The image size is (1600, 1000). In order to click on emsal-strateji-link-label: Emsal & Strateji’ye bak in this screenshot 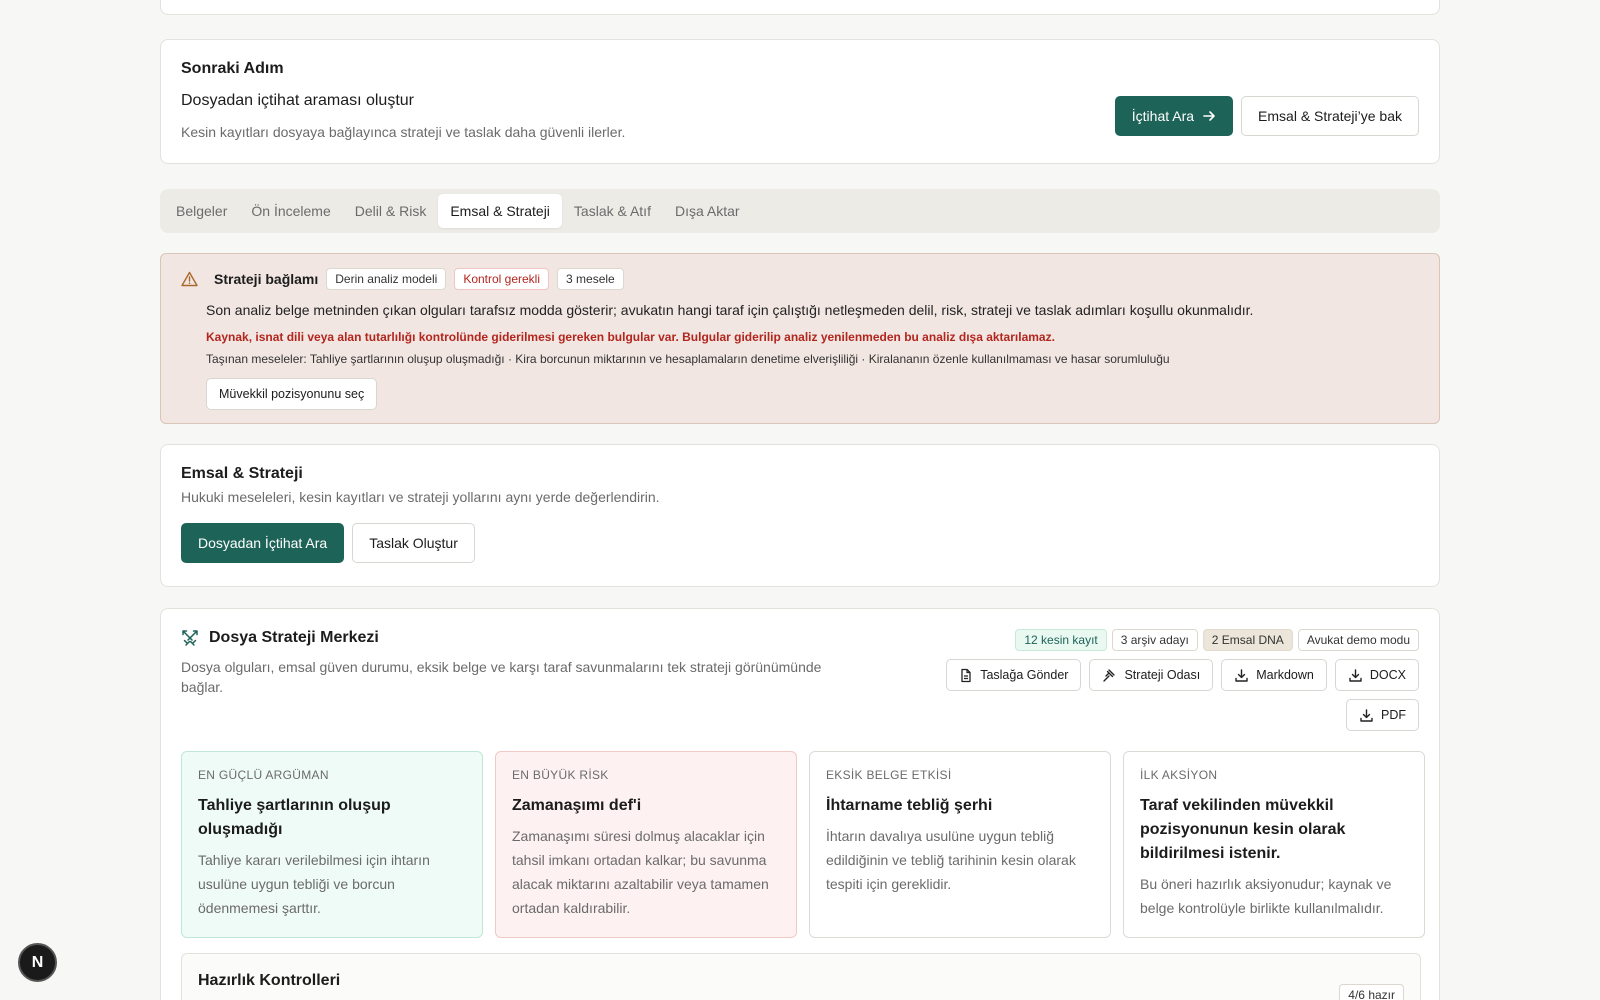, I will do `click(1330, 116)`.